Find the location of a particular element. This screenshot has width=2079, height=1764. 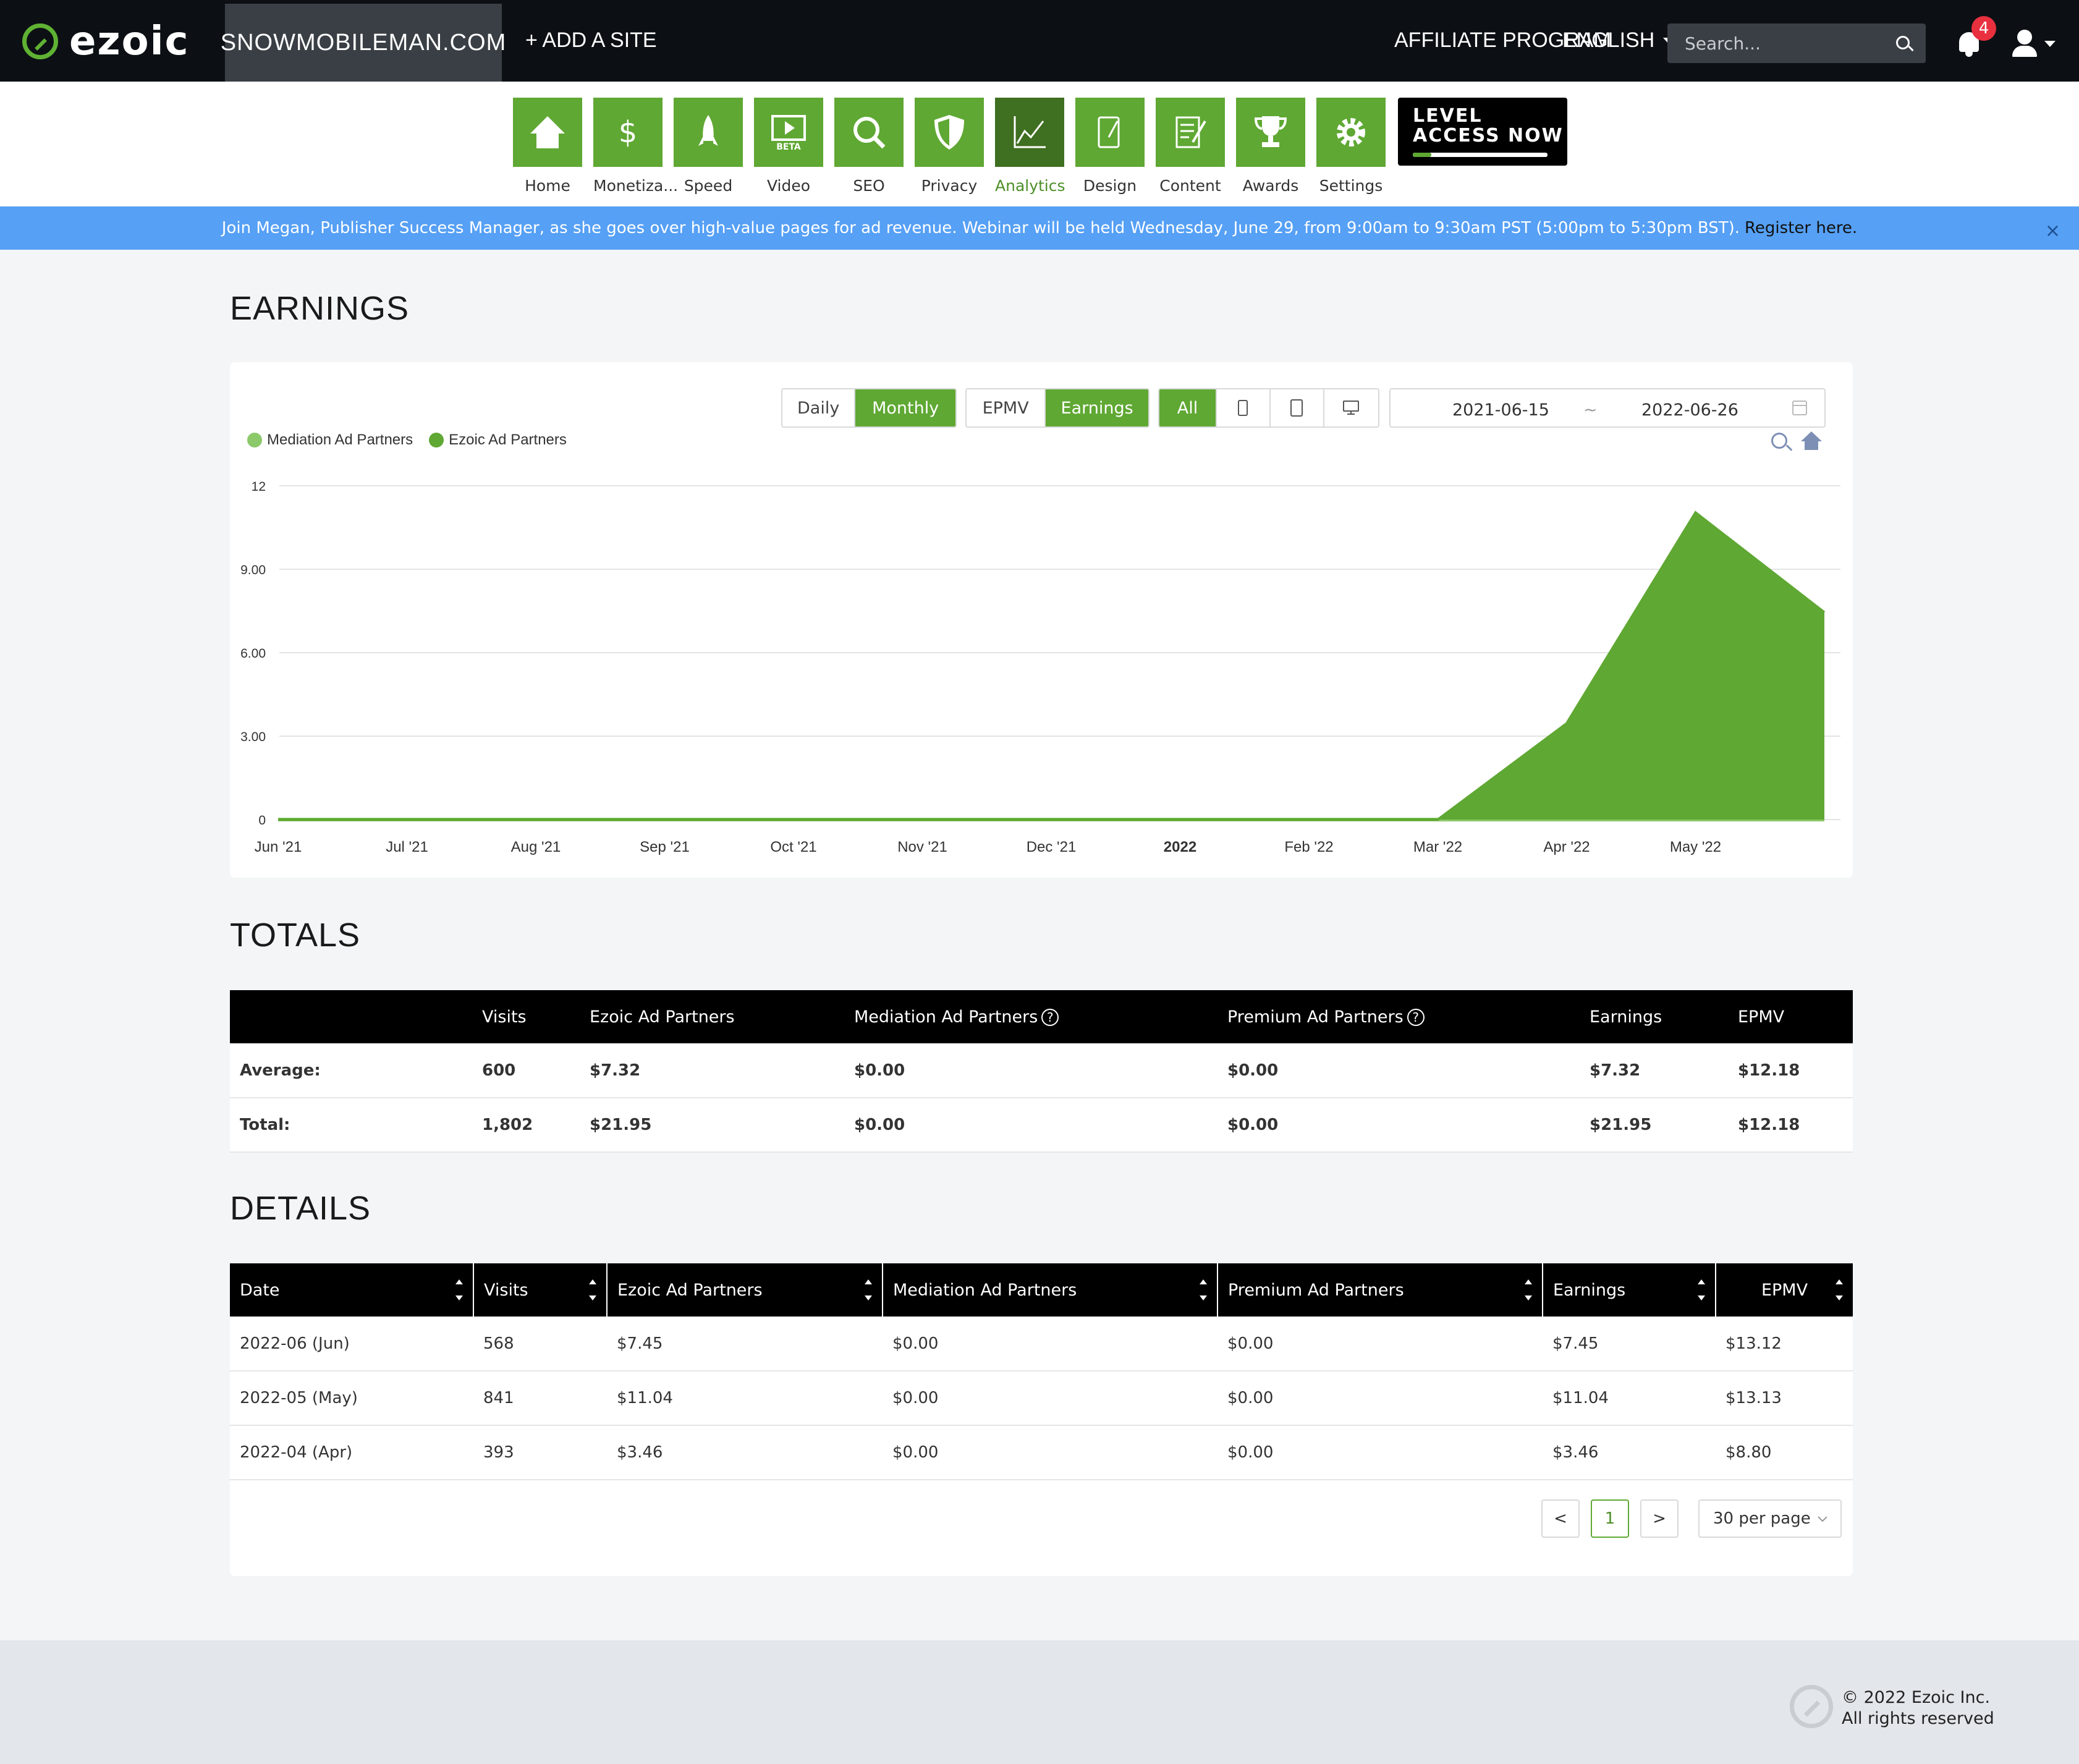

beta-badge: BETA is located at coordinates (788, 147).